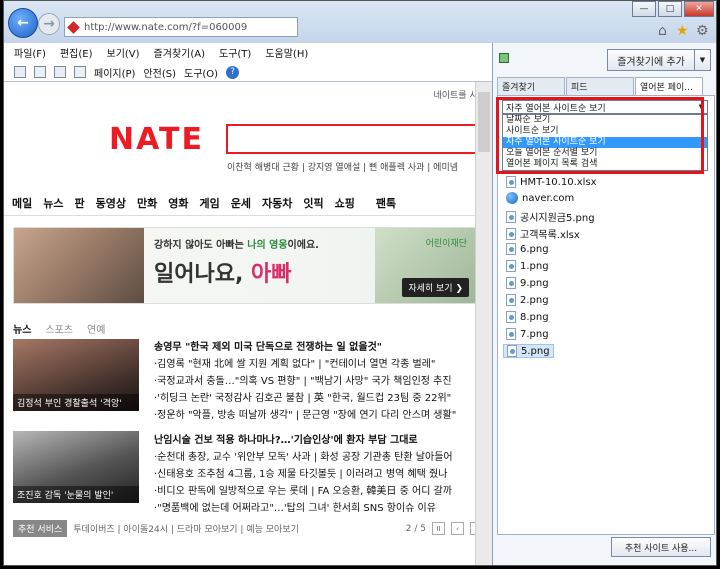 This screenshot has height=569, width=720. I want to click on option-by-date: 날짜순 보기, so click(605, 120).